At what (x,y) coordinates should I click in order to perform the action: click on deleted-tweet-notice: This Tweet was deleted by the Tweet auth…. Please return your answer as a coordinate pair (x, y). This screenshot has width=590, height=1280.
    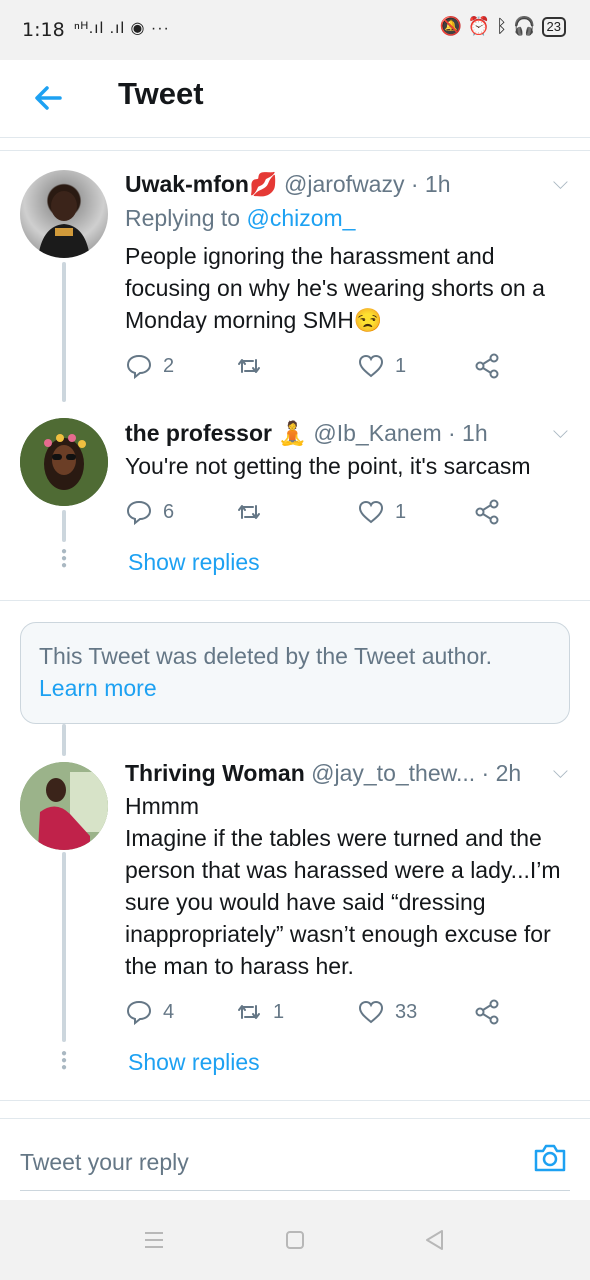
    Looking at the image, I should click on (295, 673).